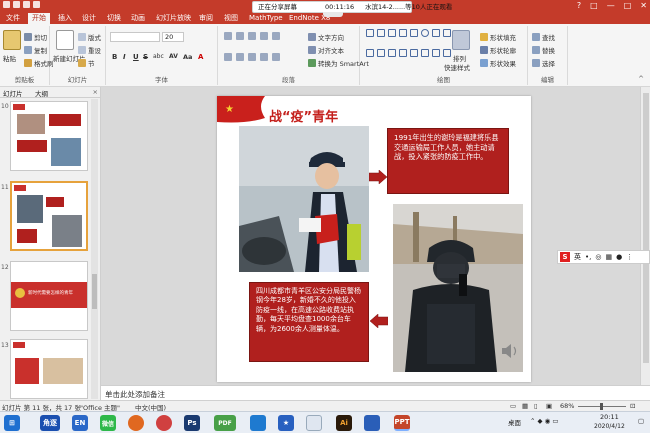 The height and width of the screenshot is (433, 650). What do you see at coordinates (86, 63) in the screenshot?
I see `section-button: 节` at bounding box center [86, 63].